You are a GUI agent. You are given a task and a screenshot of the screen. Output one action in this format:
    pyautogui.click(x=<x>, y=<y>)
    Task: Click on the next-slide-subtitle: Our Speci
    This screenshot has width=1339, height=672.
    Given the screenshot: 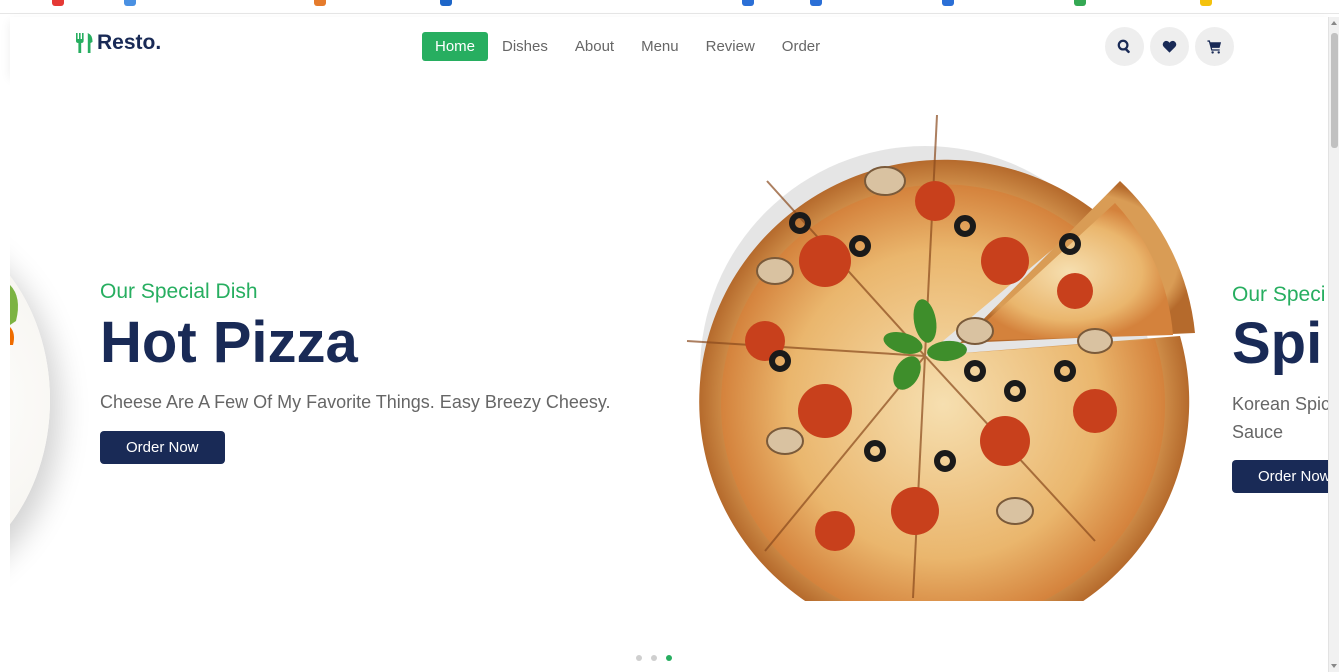 What is the action you would take?
    pyautogui.click(x=1279, y=294)
    